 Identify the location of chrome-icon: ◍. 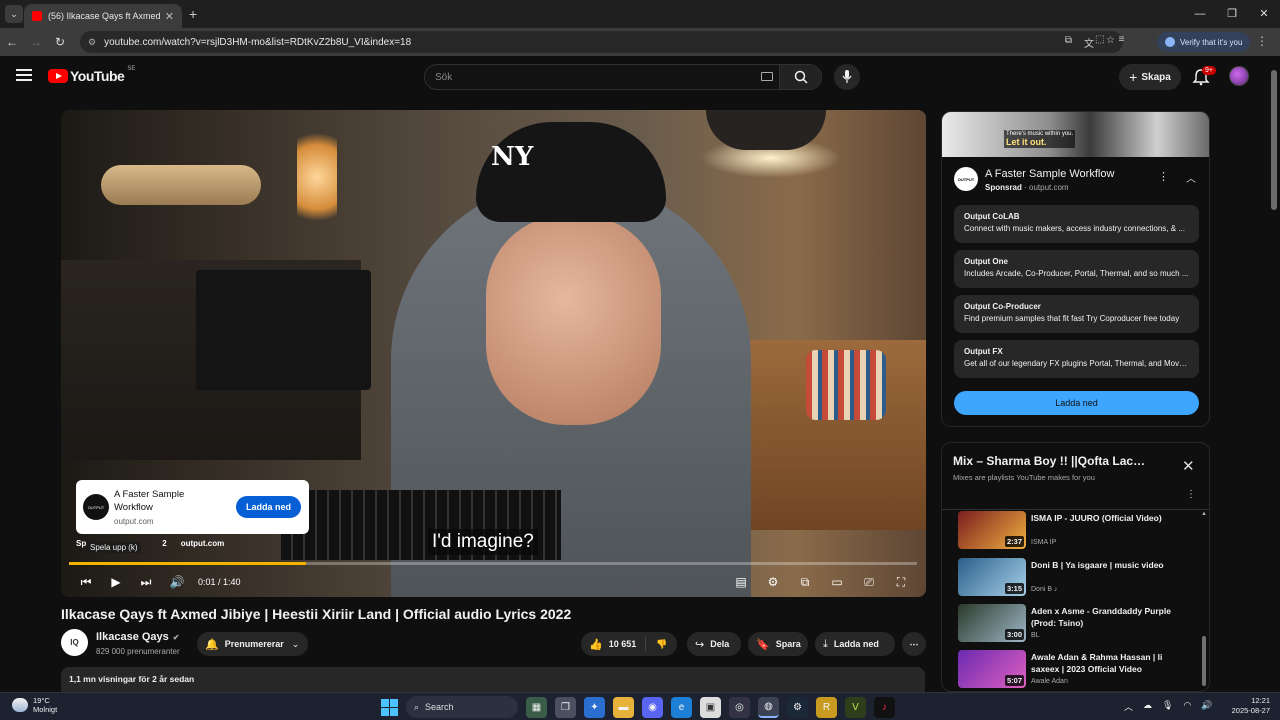
(768, 707).